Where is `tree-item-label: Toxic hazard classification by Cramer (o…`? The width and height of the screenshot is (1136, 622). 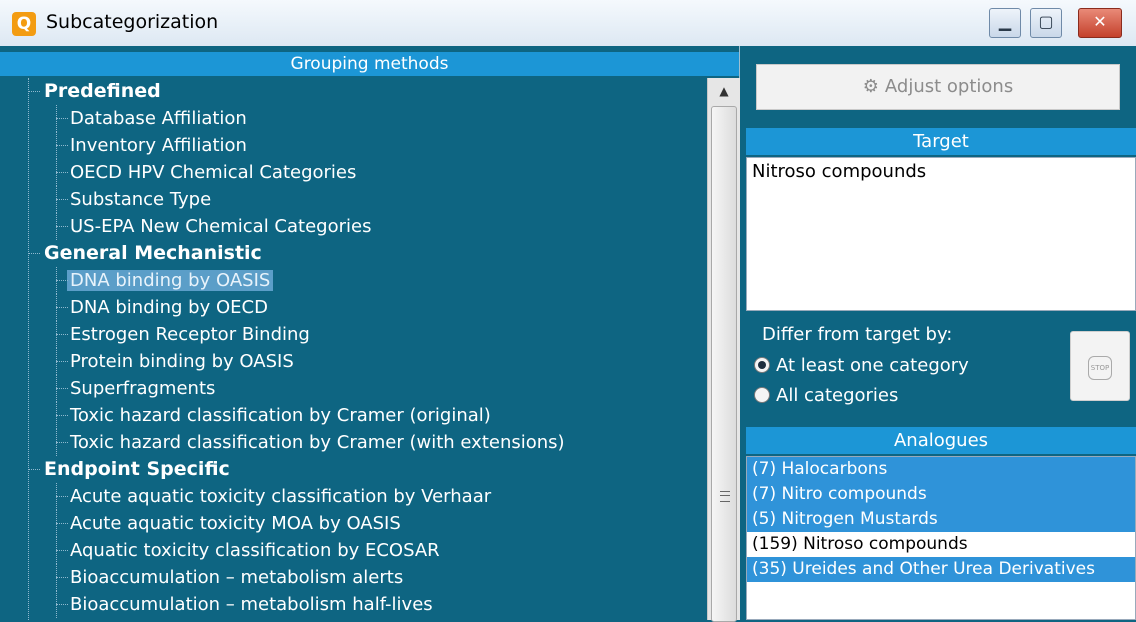
tree-item-label: Toxic hazard classification by Cramer (o… is located at coordinates (280, 415).